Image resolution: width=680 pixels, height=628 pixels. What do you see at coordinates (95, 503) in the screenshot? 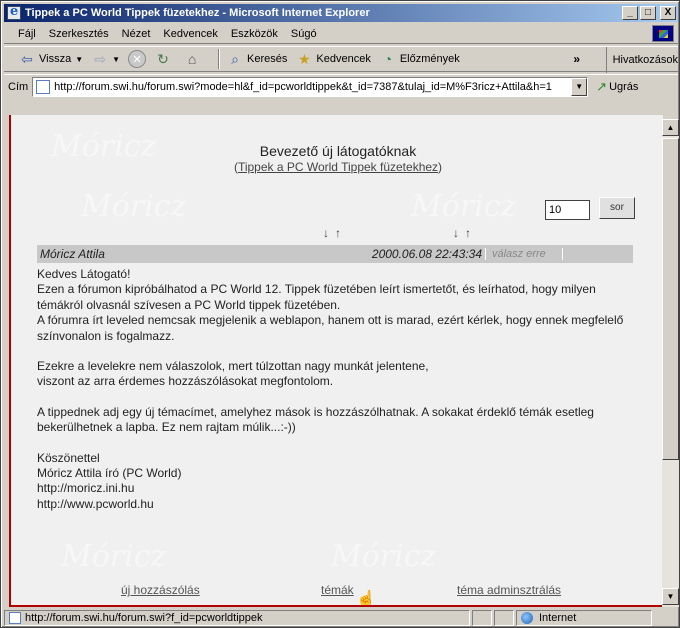
I see `signature-line: http://www.pcworld.hu` at bounding box center [95, 503].